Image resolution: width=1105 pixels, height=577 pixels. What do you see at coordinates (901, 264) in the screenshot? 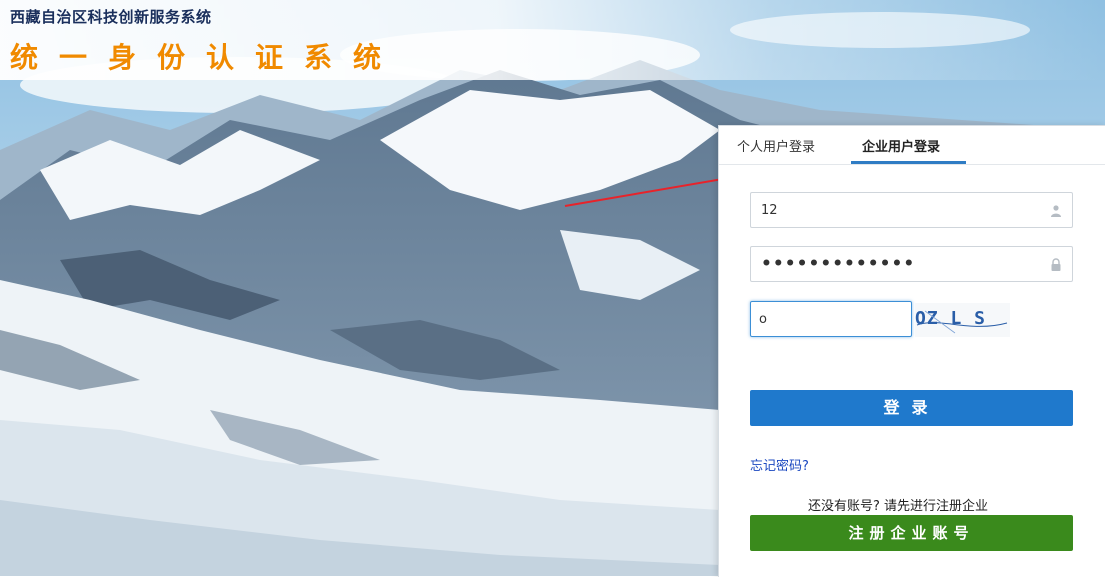
I see `password-input` at bounding box center [901, 264].